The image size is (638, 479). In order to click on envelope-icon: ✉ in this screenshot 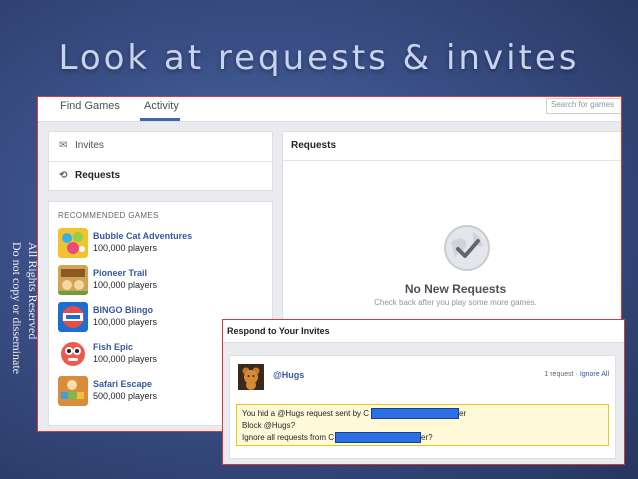, I will do `click(63, 145)`.